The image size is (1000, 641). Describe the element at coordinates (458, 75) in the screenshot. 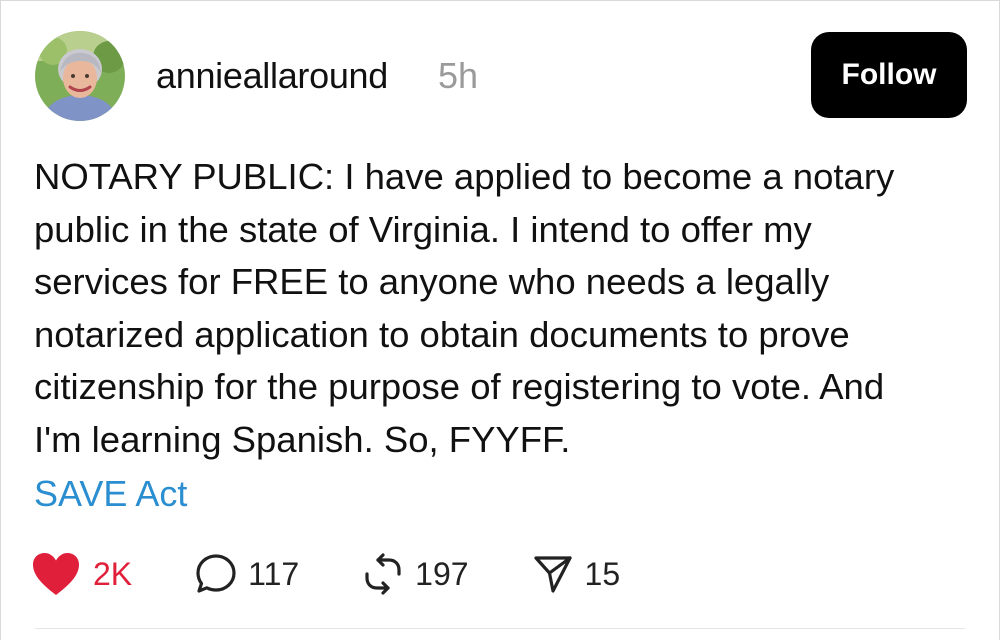

I see `post-timestamp: 5h` at that location.